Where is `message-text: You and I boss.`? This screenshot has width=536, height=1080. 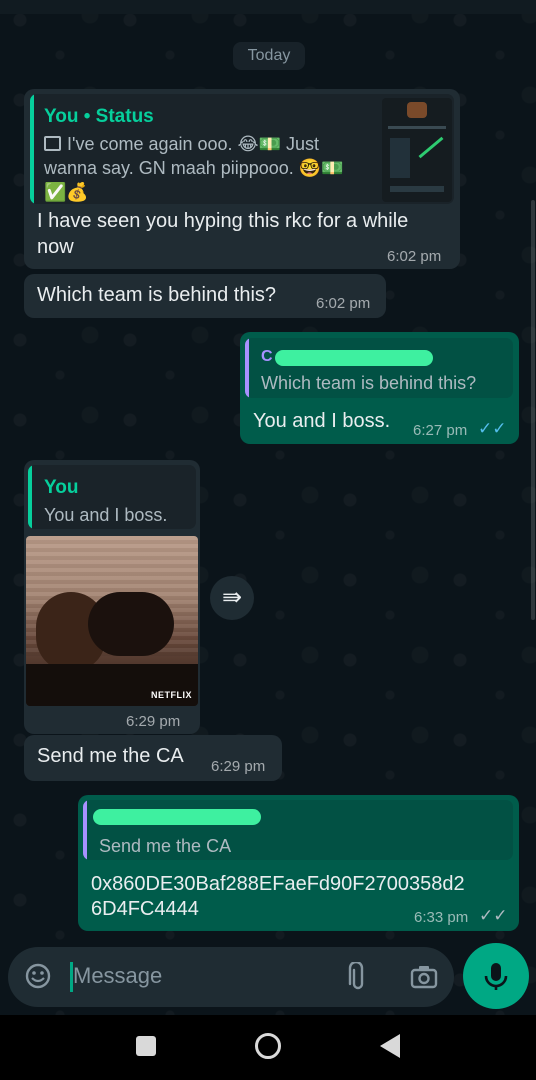
message-text: You and I boss. is located at coordinates (322, 421).